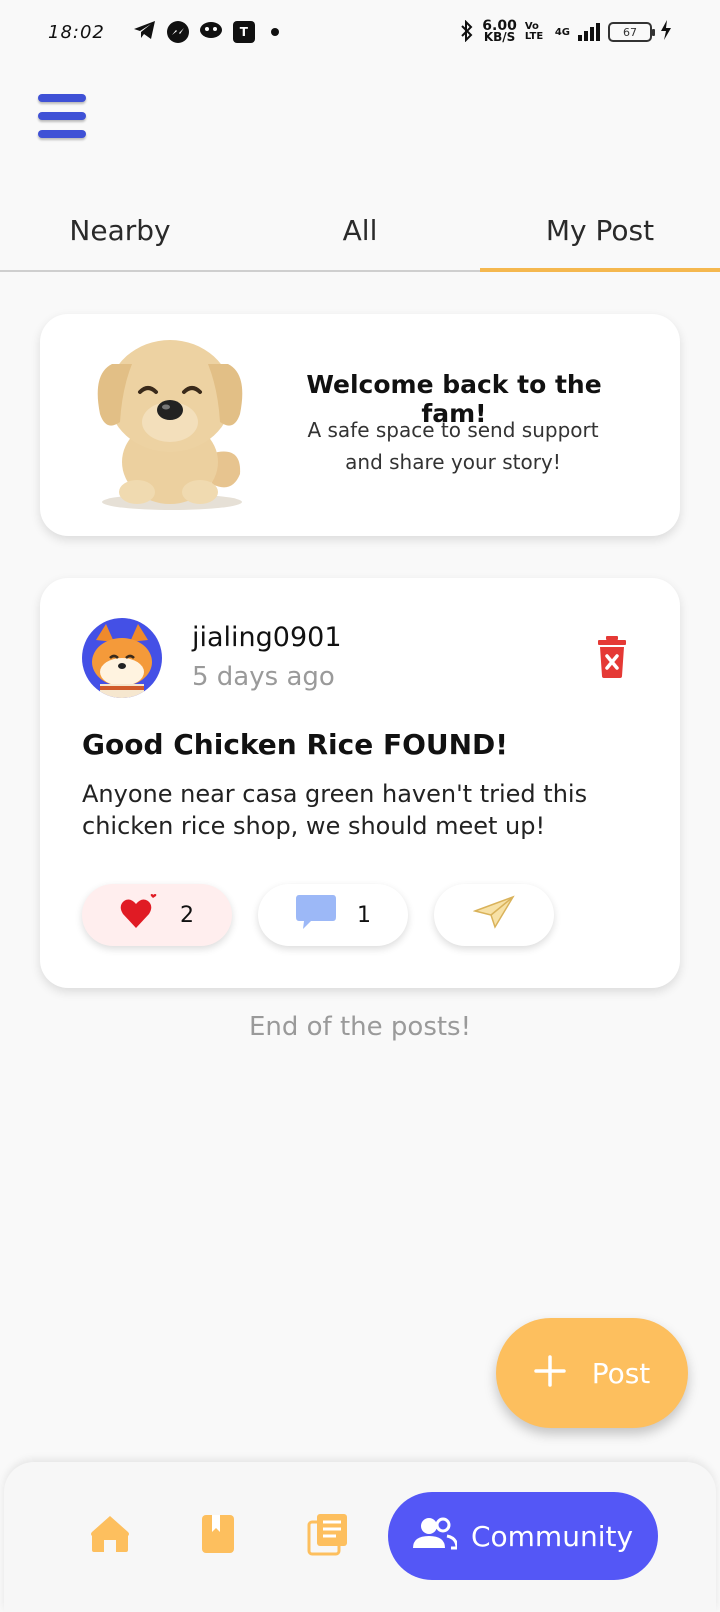  Describe the element at coordinates (360, 1027) in the screenshot. I see `end-of-posts-text: End of the posts!` at that location.